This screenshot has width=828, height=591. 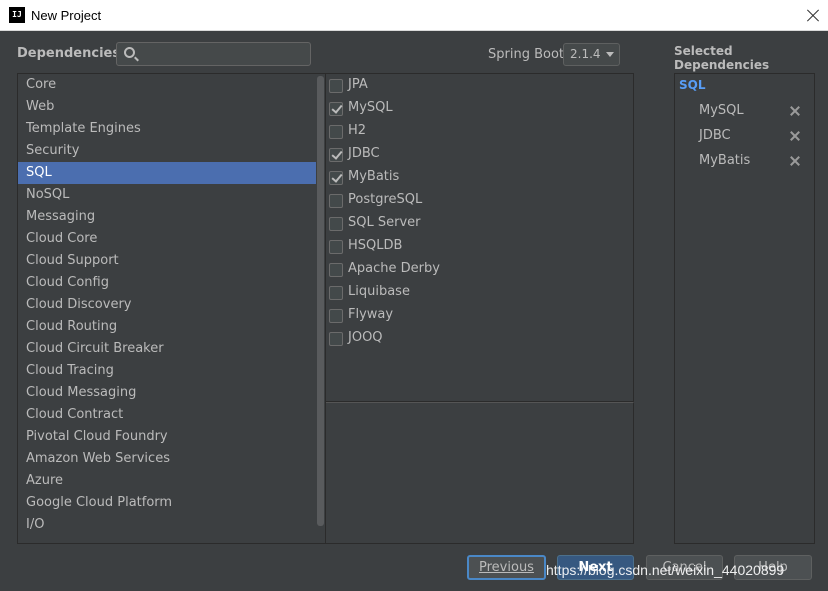 What do you see at coordinates (167, 129) in the screenshot?
I see `category-item: Template Engines` at bounding box center [167, 129].